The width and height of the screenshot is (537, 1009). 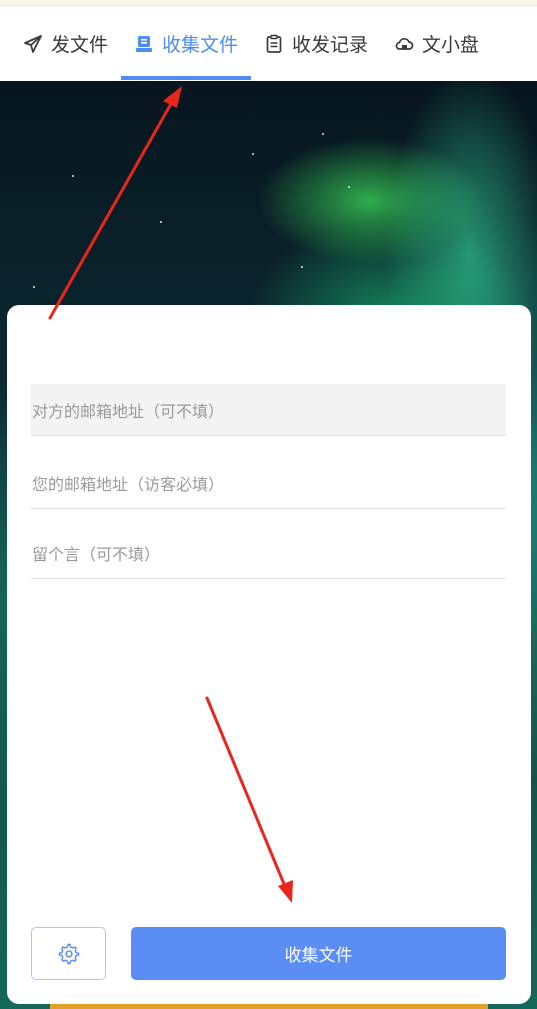 I want to click on tab-history-label: 收发记录, so click(x=330, y=45).